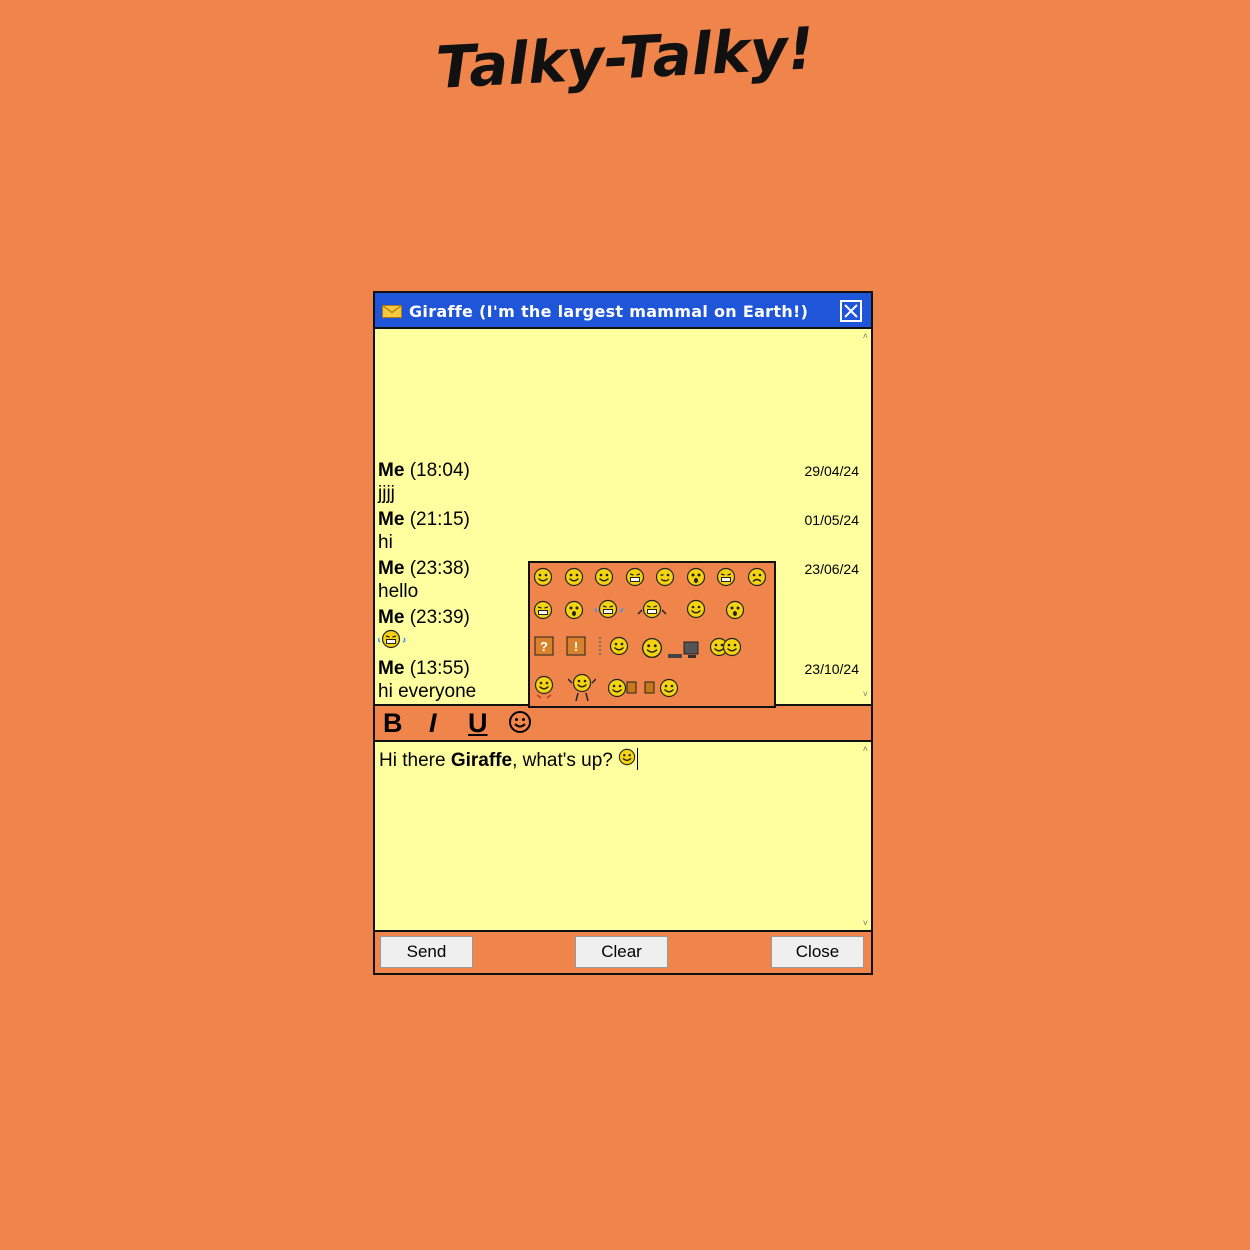 This screenshot has width=1250, height=1250. I want to click on drinking-buddies-emoji, so click(644, 688).